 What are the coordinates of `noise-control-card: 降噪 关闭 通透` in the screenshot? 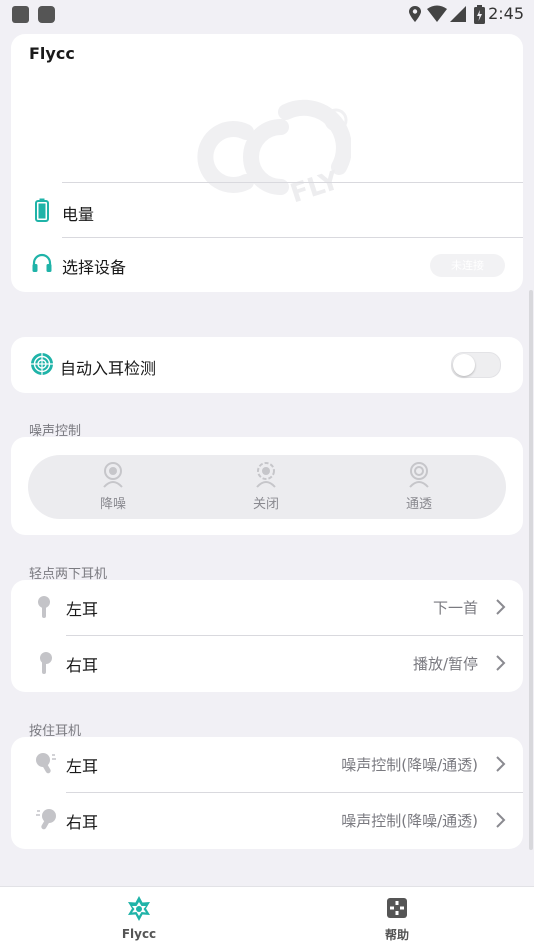 It's located at (267, 486).